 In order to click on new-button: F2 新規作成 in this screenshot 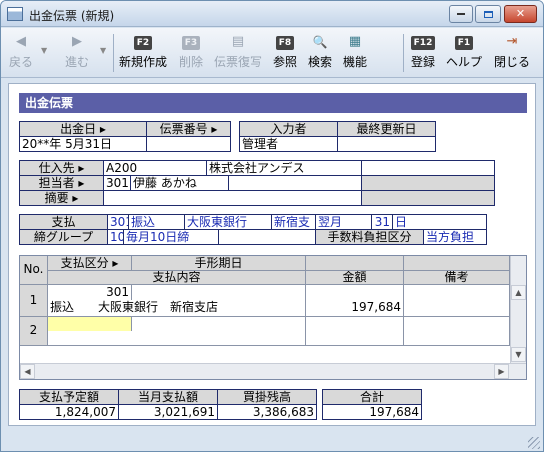, I will do `click(143, 53)`.